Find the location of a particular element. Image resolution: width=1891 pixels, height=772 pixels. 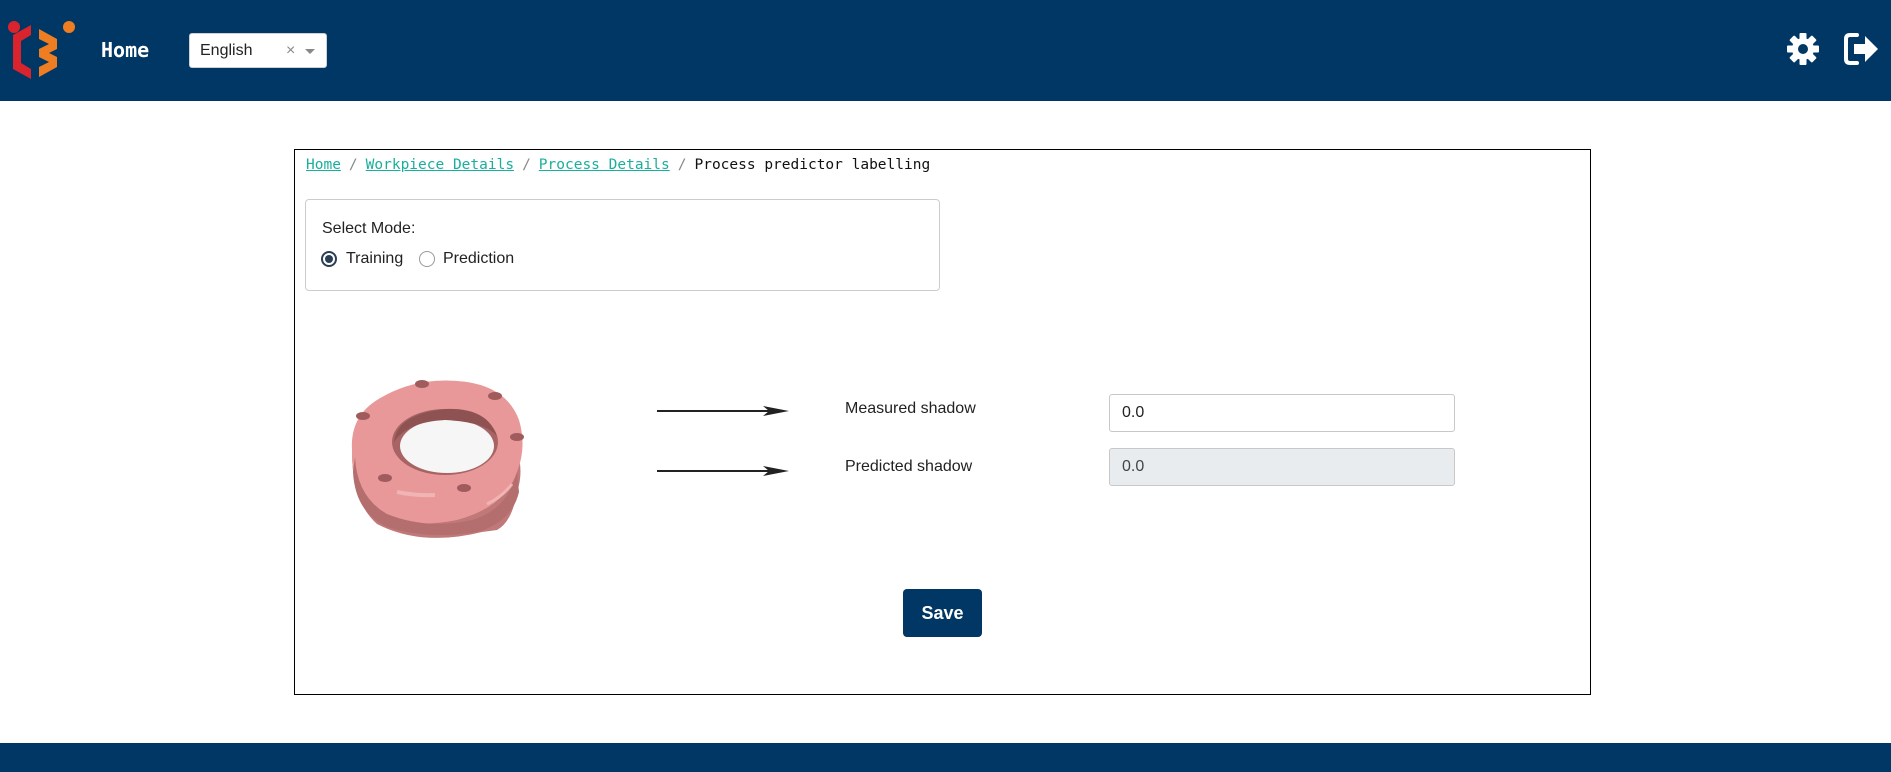

predicted-shadow-label: Predicted shadow is located at coordinates (909, 466).